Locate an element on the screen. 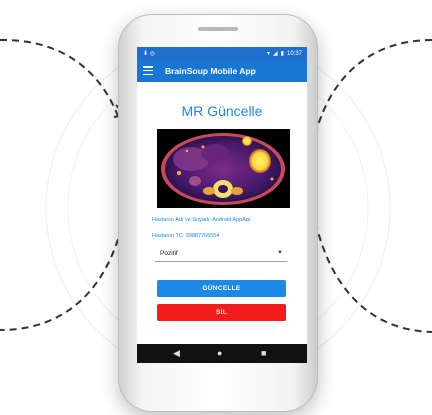 The height and width of the screenshot is (415, 432). hamburger-menu-icon is located at coordinates (148, 71).